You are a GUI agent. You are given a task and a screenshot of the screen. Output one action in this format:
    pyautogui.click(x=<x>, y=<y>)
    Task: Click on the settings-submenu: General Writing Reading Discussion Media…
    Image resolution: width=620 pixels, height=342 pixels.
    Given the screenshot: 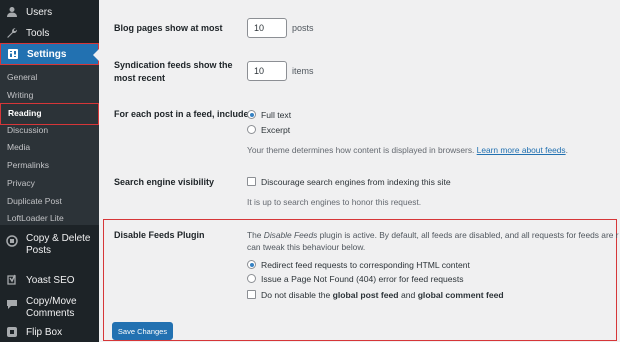 What is the action you would take?
    pyautogui.click(x=49, y=145)
    